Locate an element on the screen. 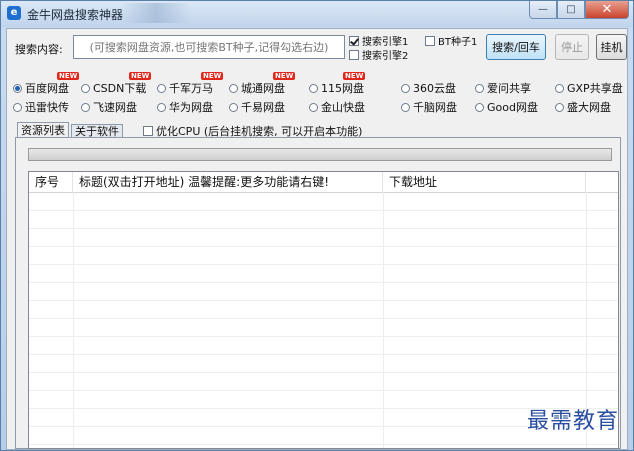 The width and height of the screenshot is (634, 451). window-controls: — □ ✕ is located at coordinates (579, 10).